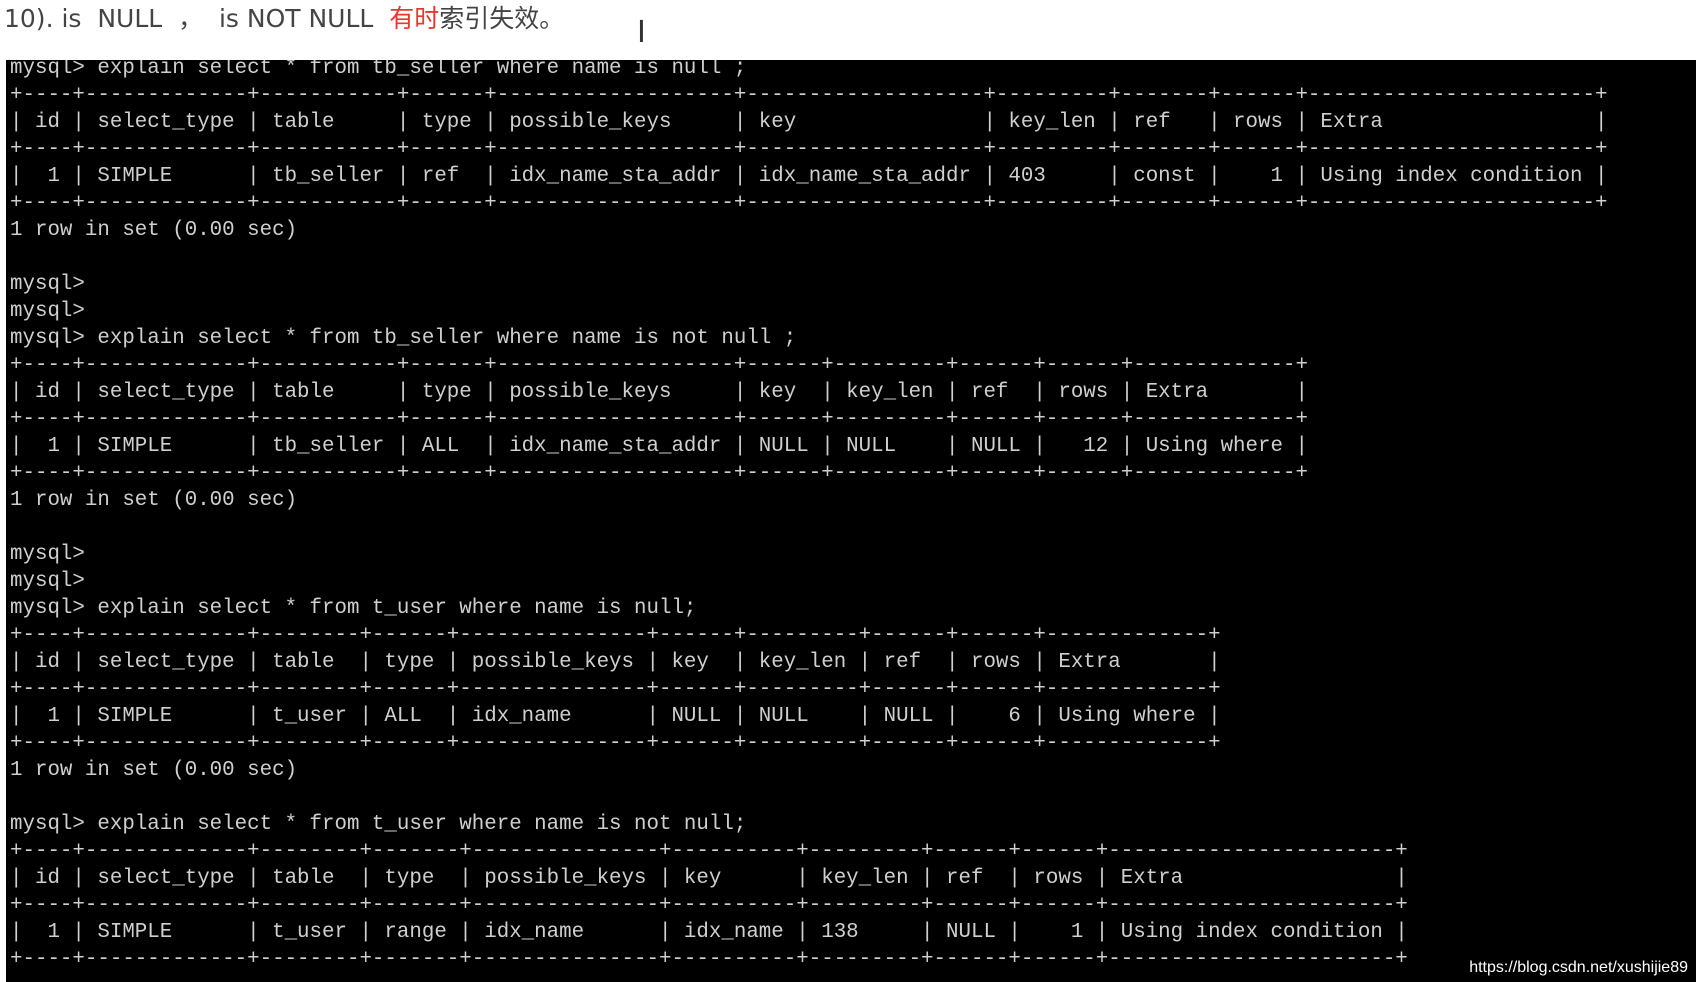 This screenshot has height=982, width=1700. What do you see at coordinates (414, 18) in the screenshot?
I see `heading-highlight: 有时` at bounding box center [414, 18].